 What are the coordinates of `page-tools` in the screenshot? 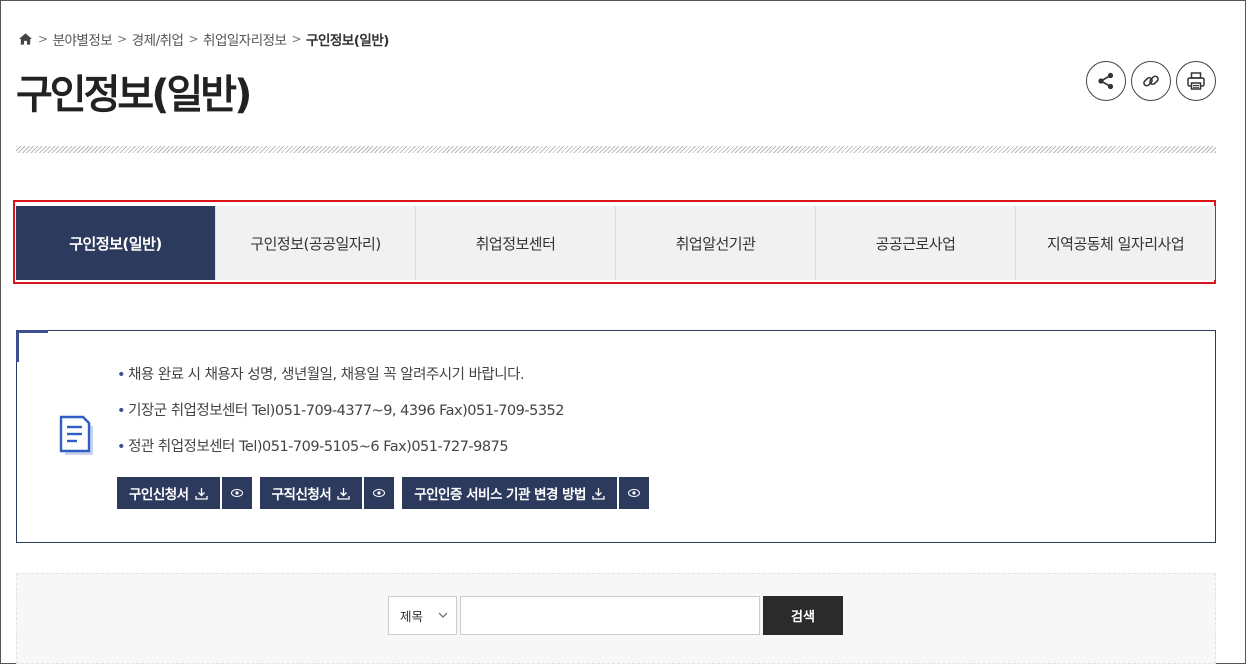 It's located at (1151, 81).